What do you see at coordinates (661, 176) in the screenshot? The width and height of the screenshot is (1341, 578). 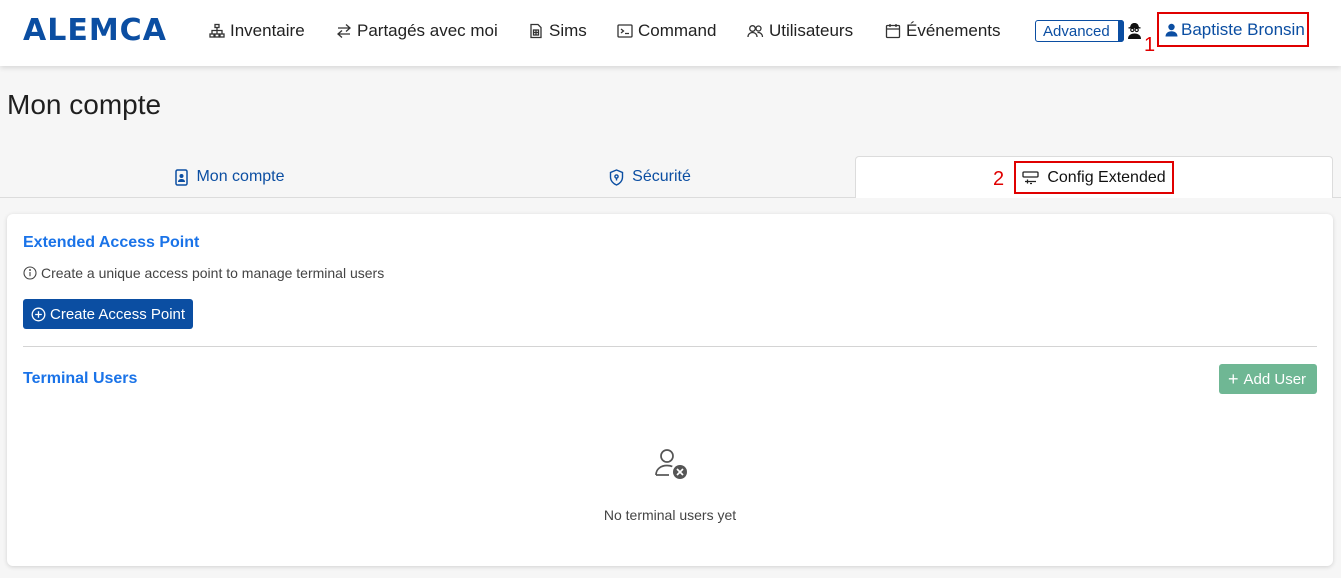 I see `tab-label: Sécurité` at bounding box center [661, 176].